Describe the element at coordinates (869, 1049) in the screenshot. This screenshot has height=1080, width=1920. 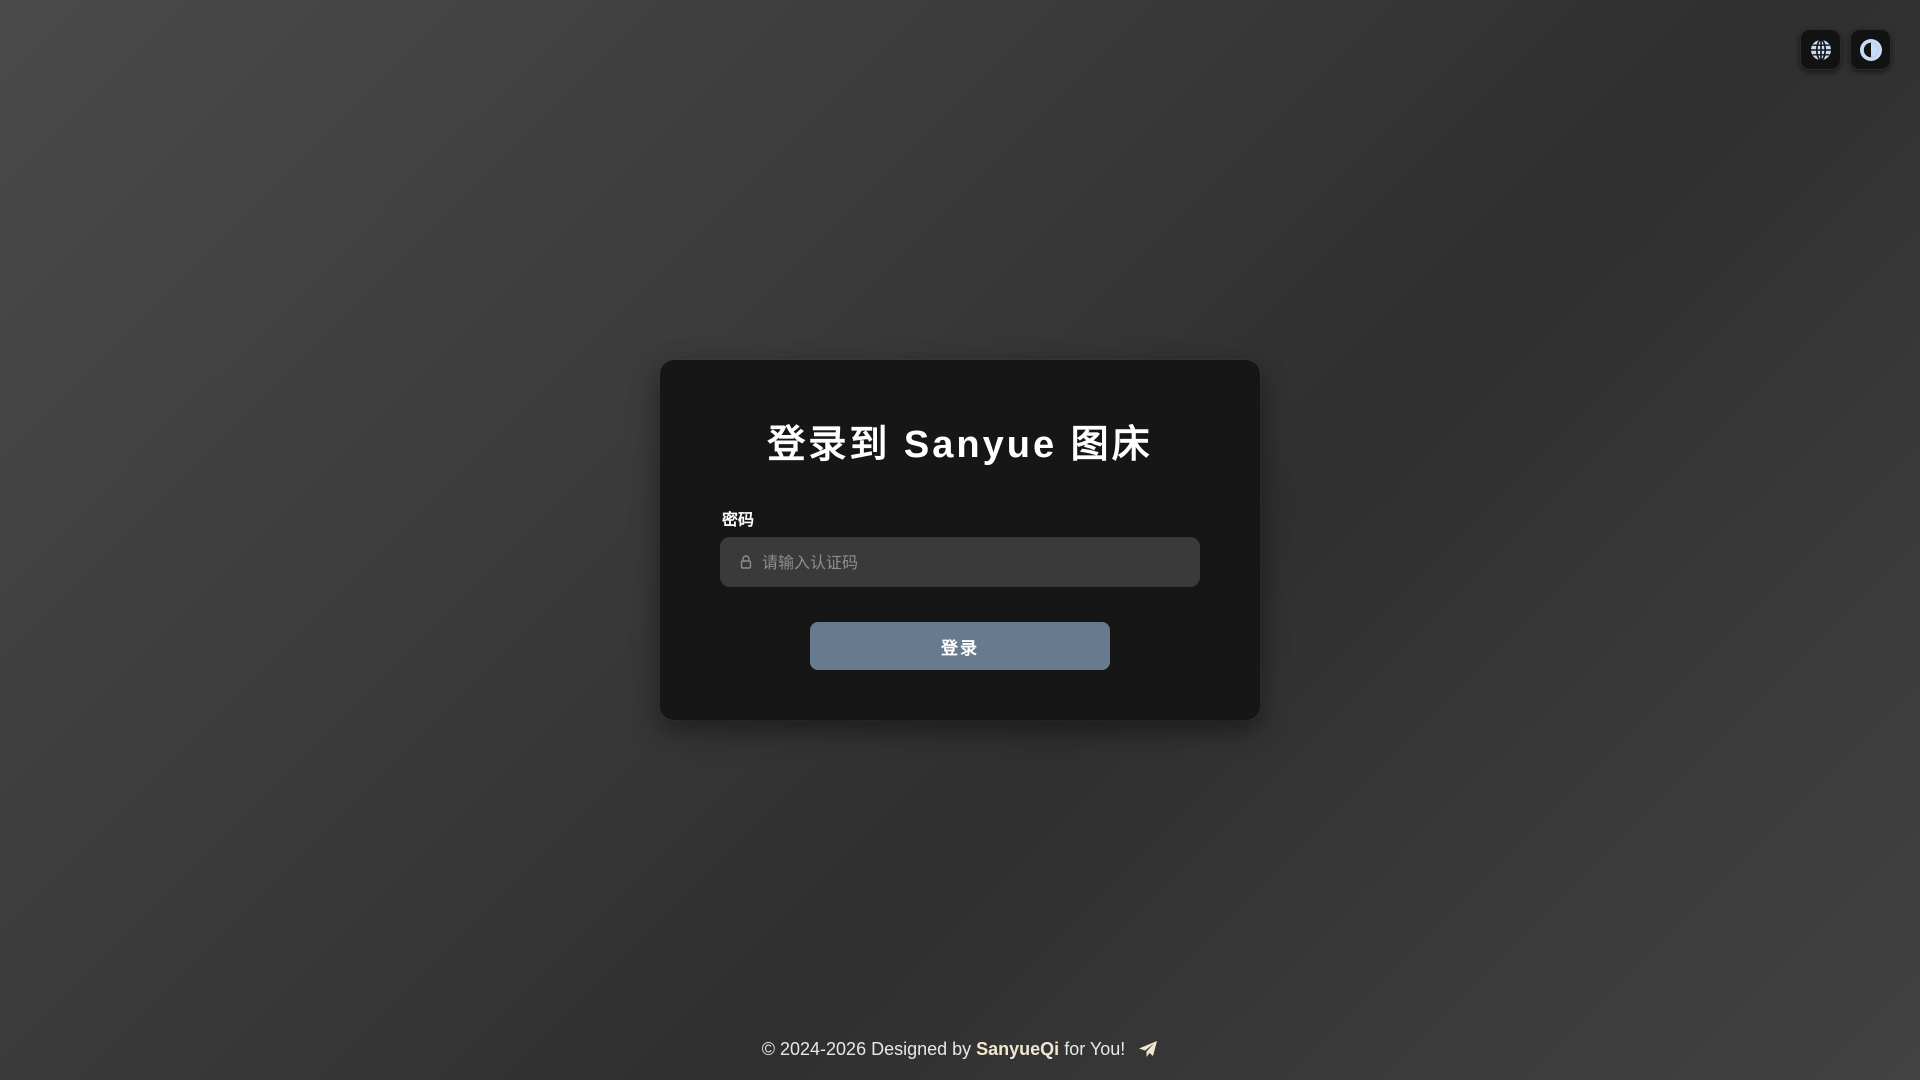
I see `footer-copyright: © 2024-2026 Designed by` at that location.